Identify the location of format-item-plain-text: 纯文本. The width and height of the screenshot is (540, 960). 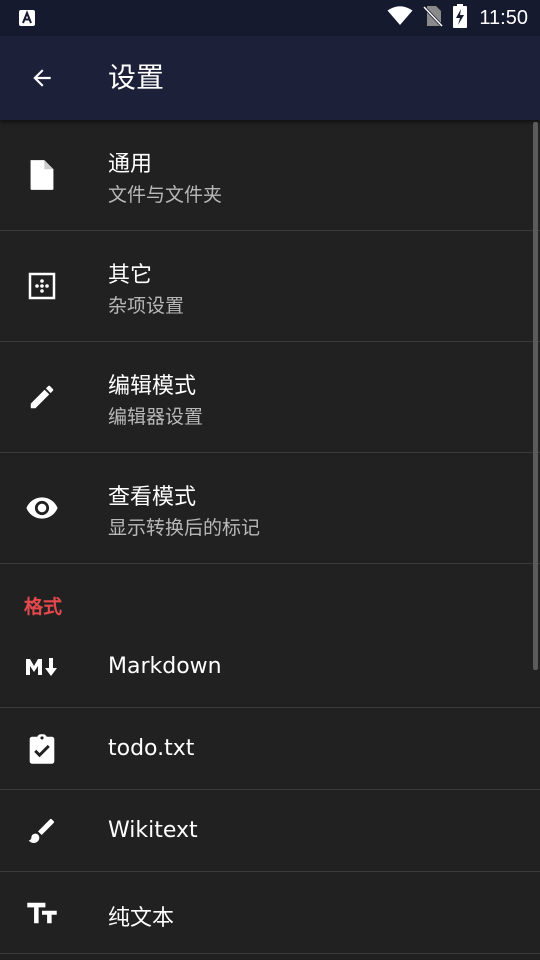
(270, 913).